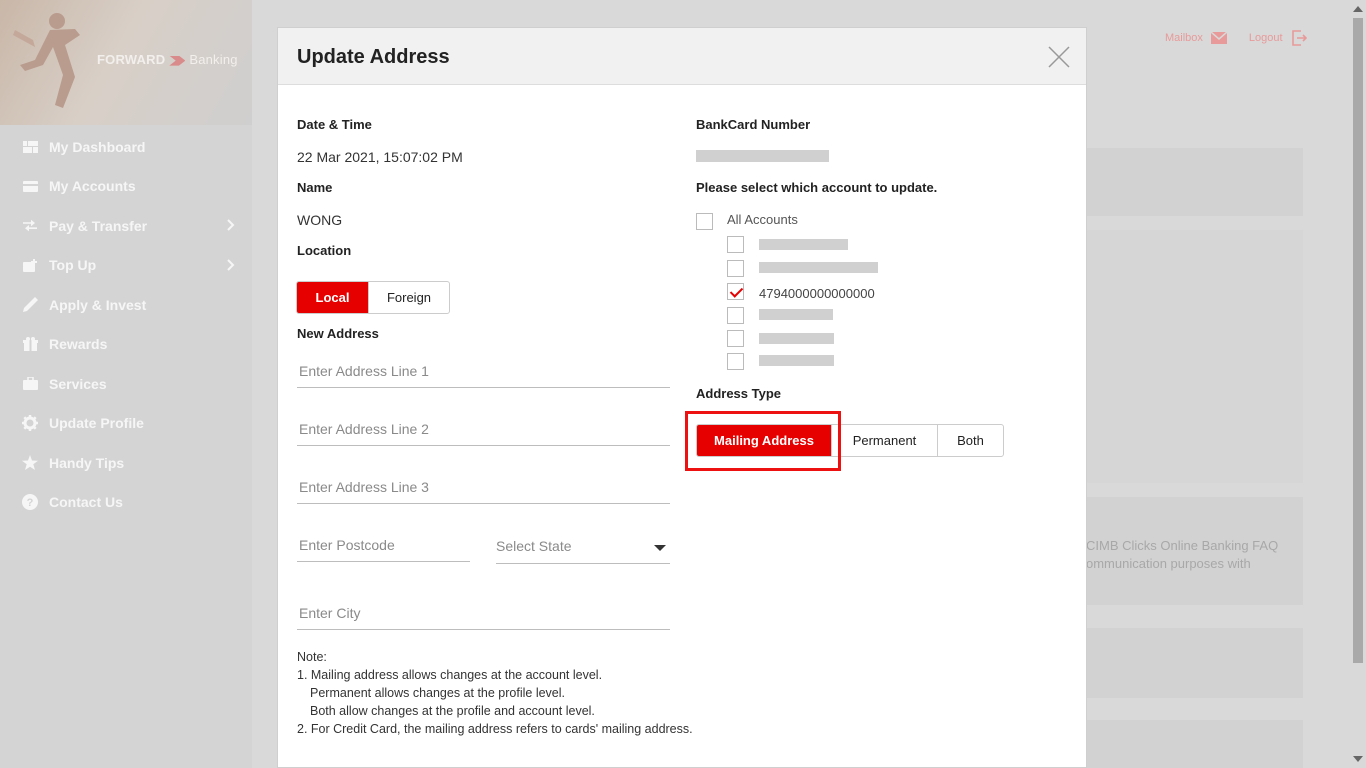 This screenshot has height=768, width=1366. I want to click on location-label: Location, so click(324, 250).